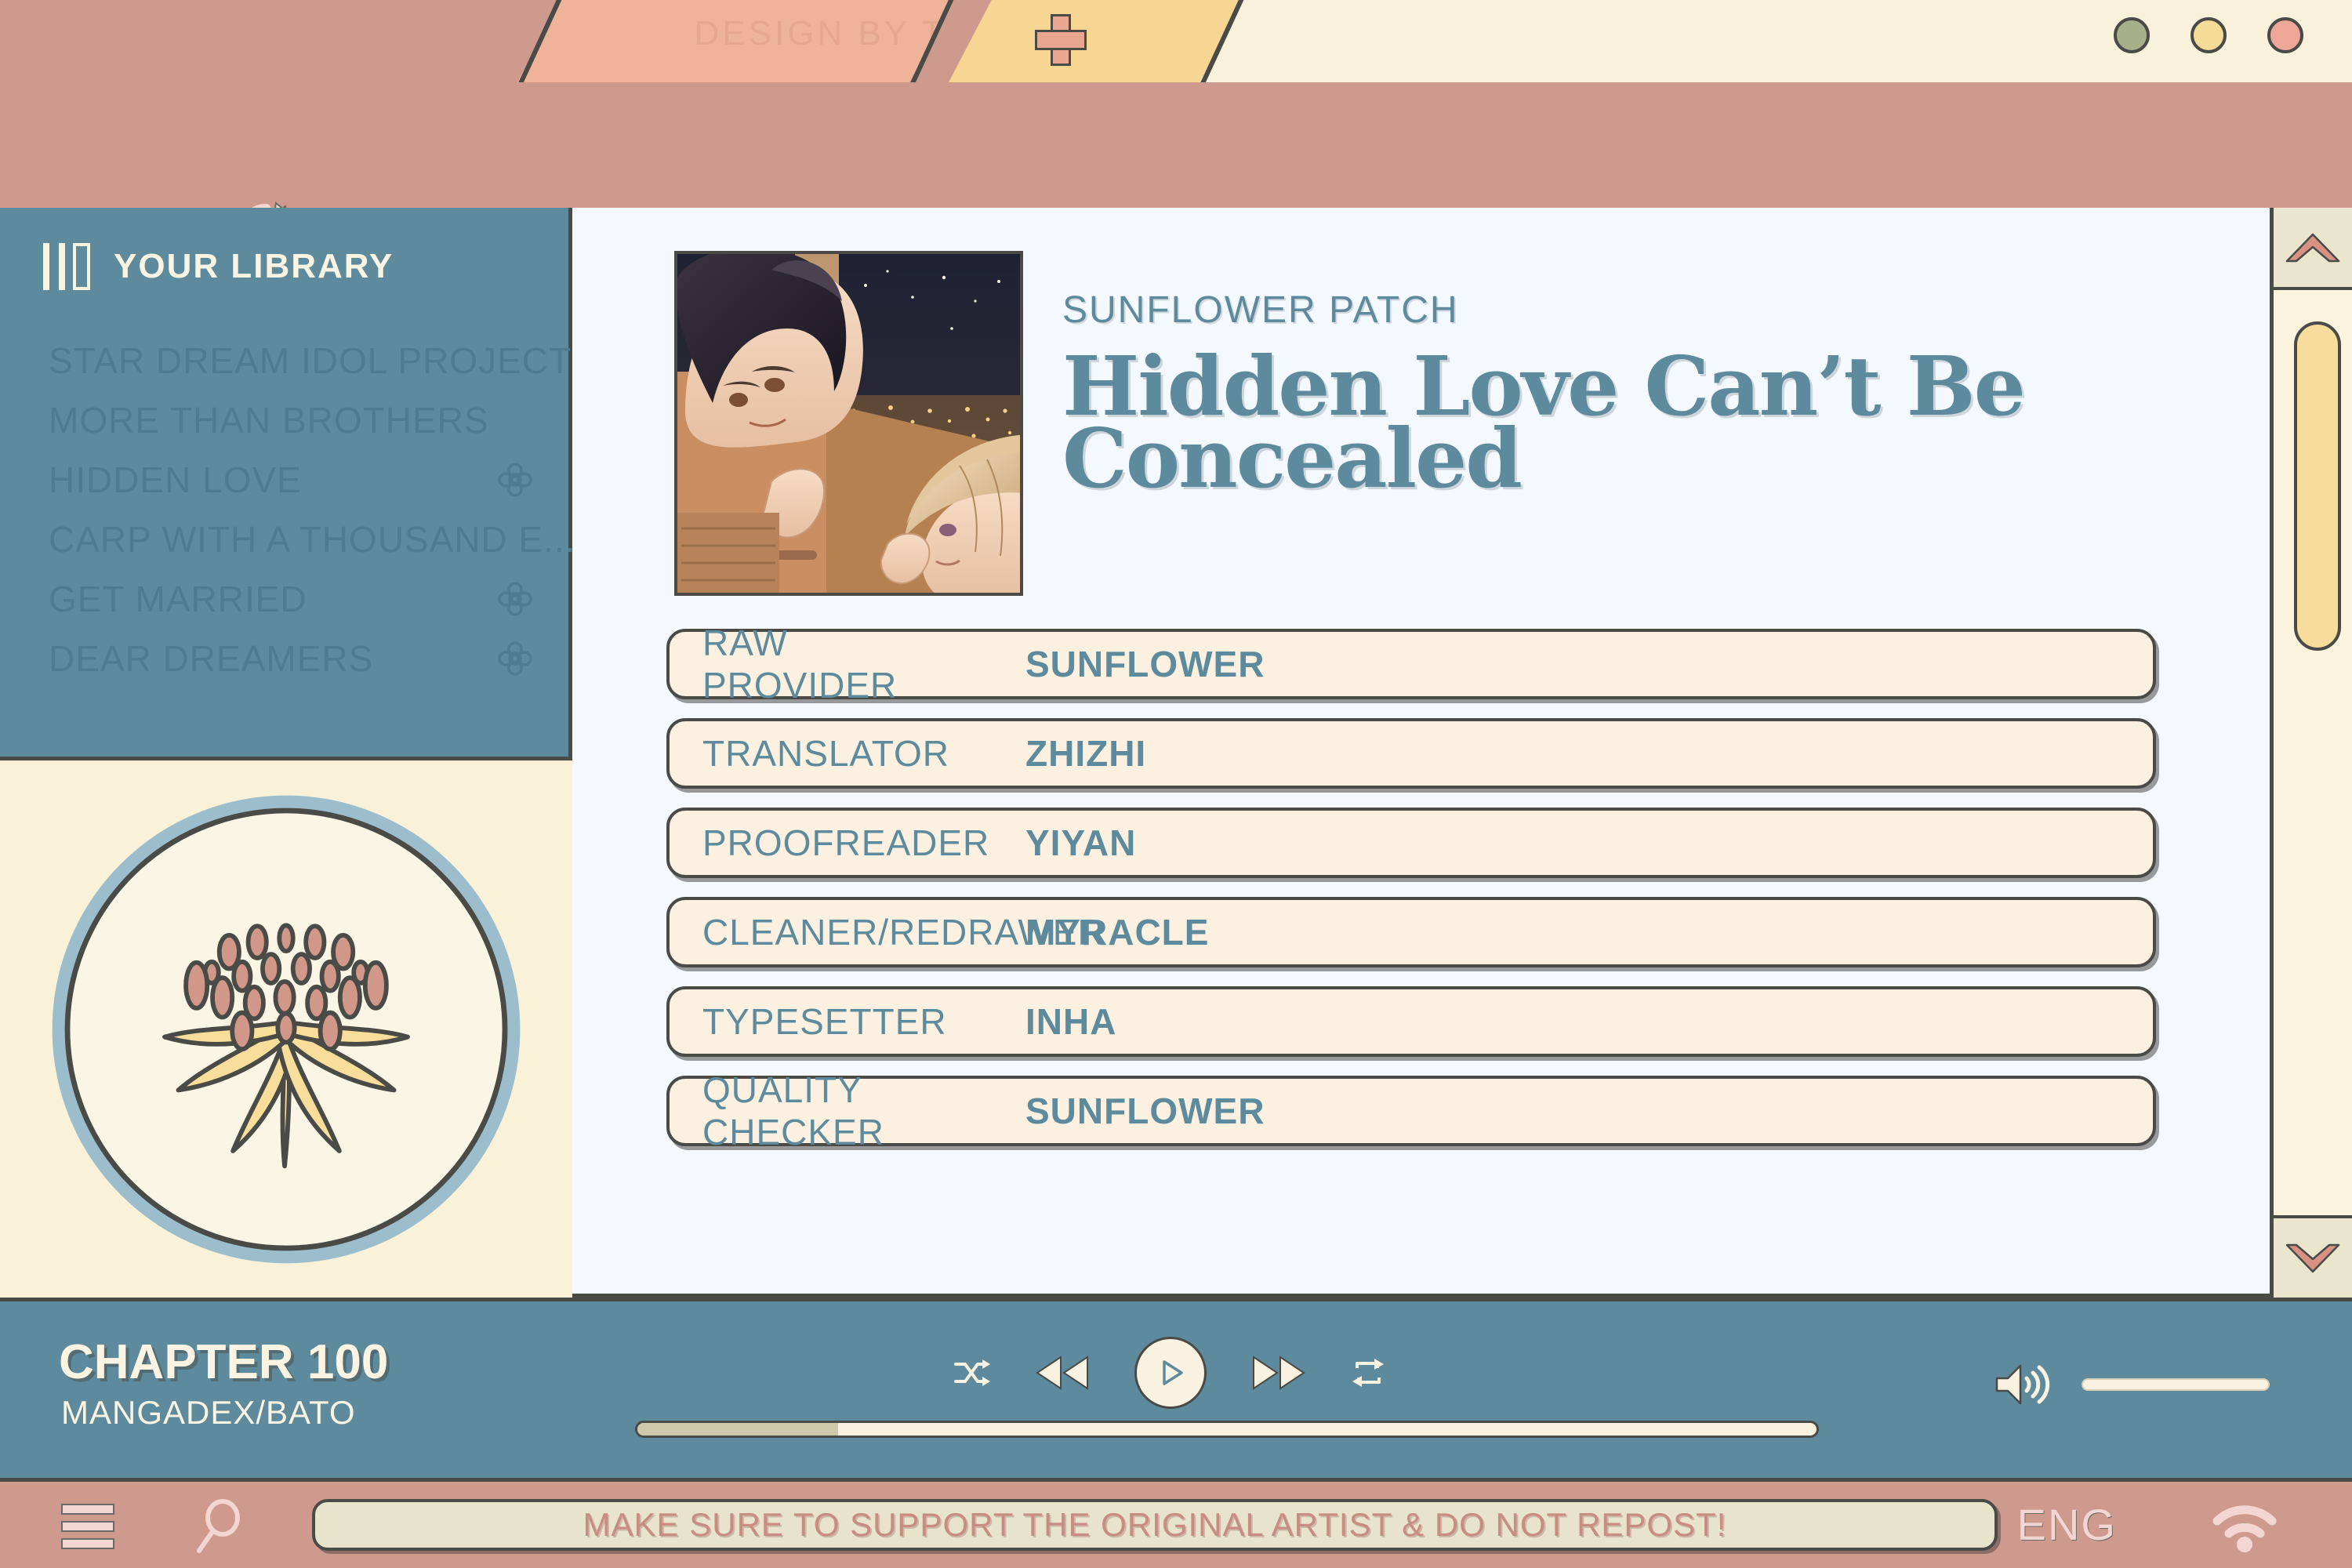 The image size is (2352, 1568). Describe the element at coordinates (2285, 35) in the screenshot. I see `close-button` at that location.